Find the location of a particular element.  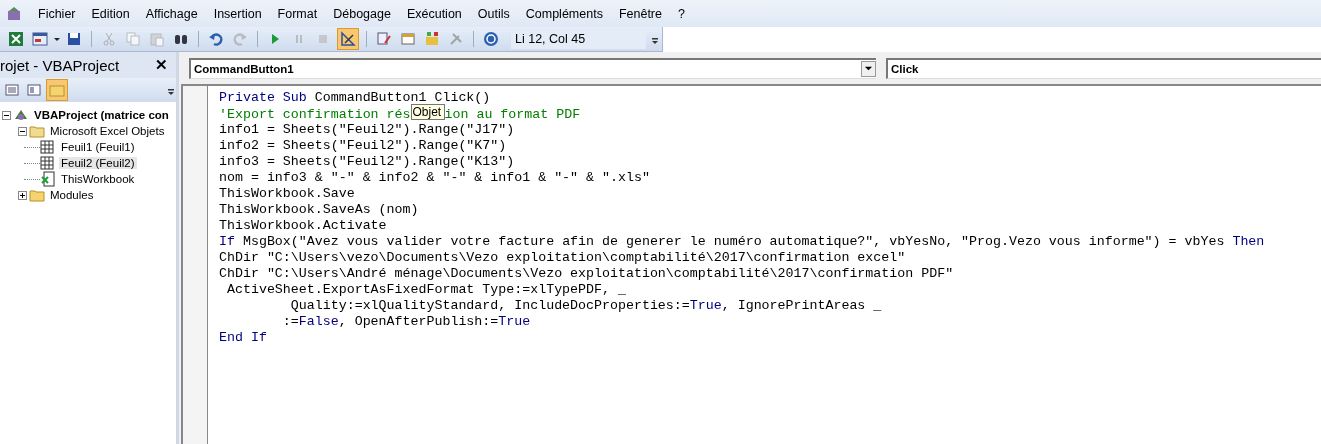

code-text: , OpenAfterPublish:= is located at coordinates (418, 321).